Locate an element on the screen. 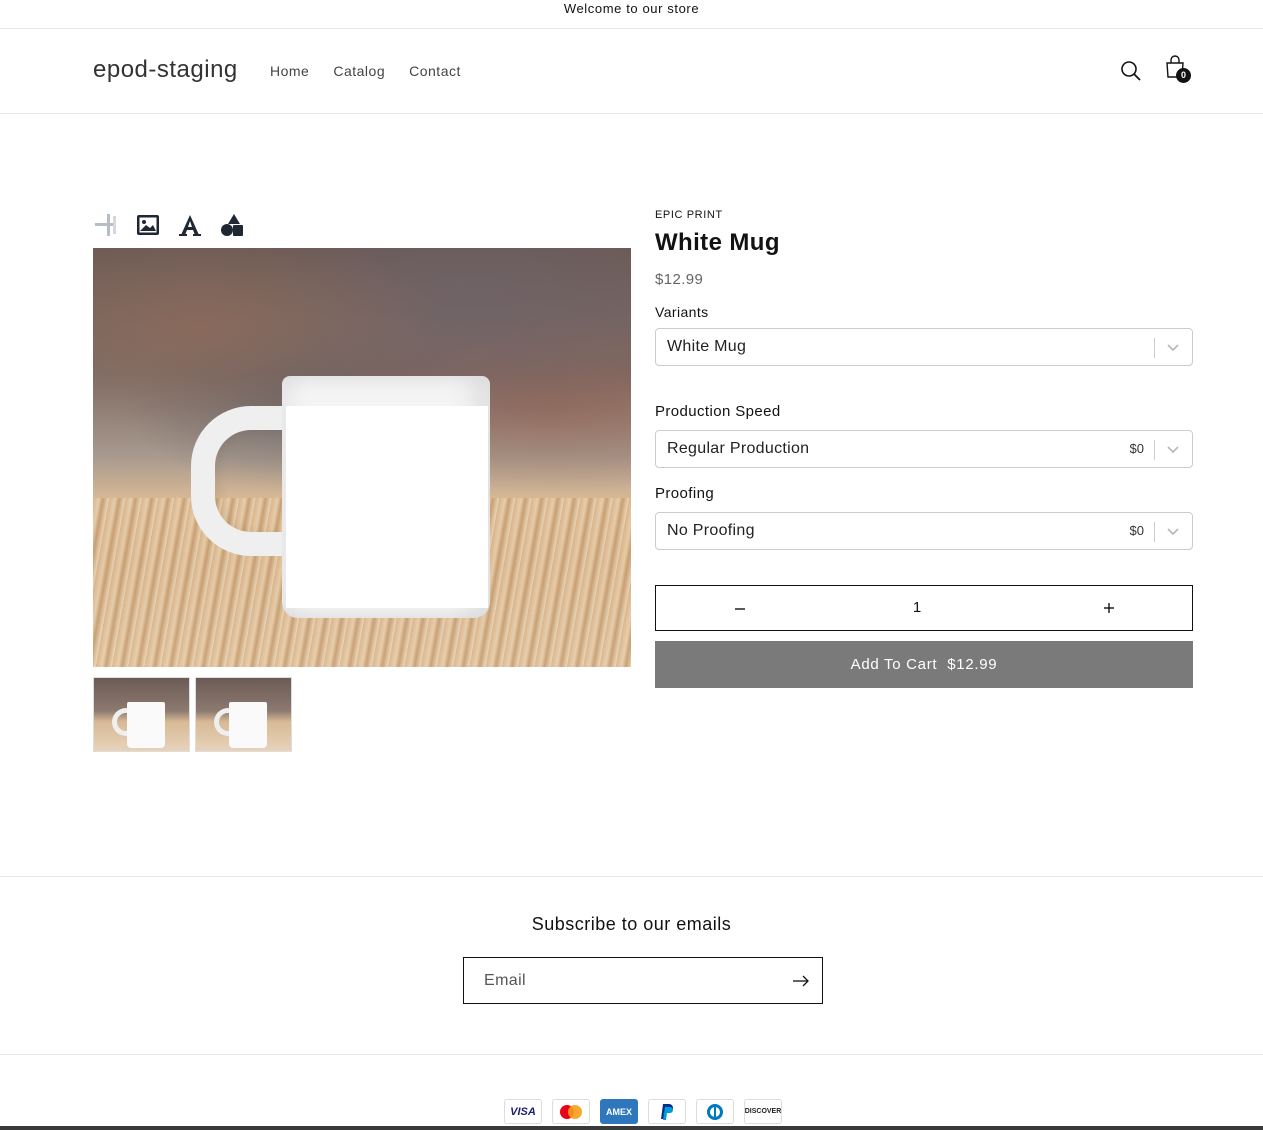 This screenshot has height=1130, width=1263. nav-home: Home is located at coordinates (289, 71).